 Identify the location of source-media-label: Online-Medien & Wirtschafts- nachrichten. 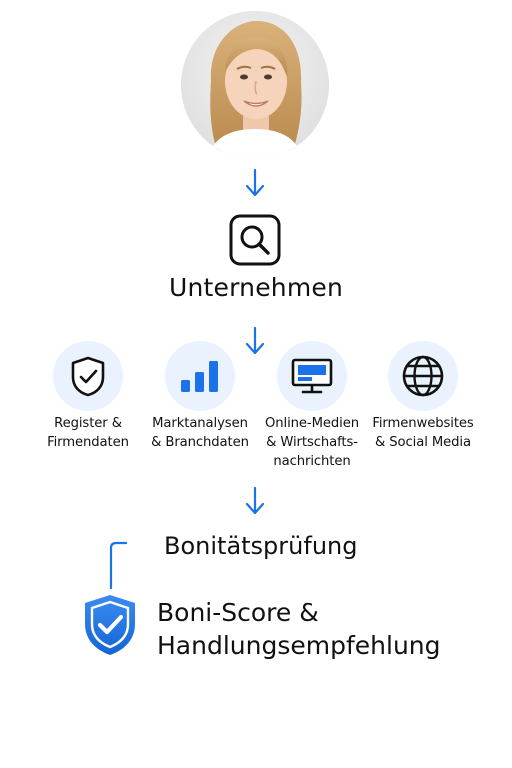
(312, 442).